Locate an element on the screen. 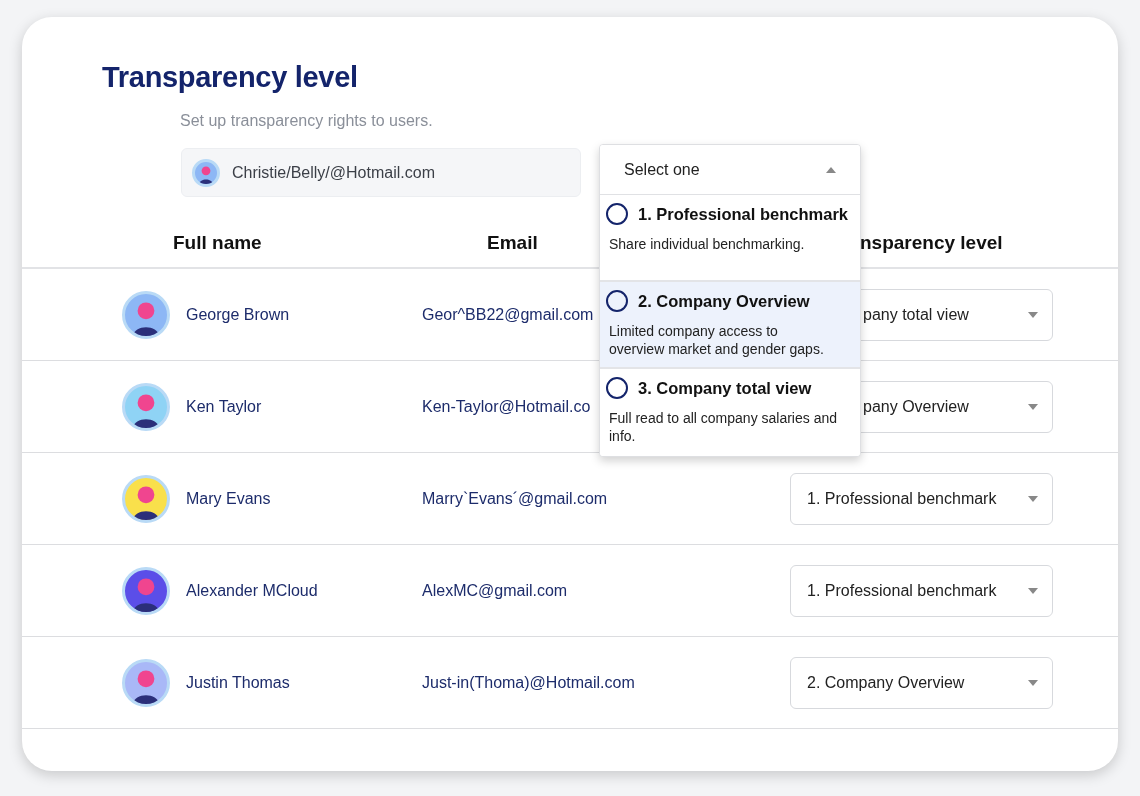  user-name: Mary Evans is located at coordinates (229, 498).